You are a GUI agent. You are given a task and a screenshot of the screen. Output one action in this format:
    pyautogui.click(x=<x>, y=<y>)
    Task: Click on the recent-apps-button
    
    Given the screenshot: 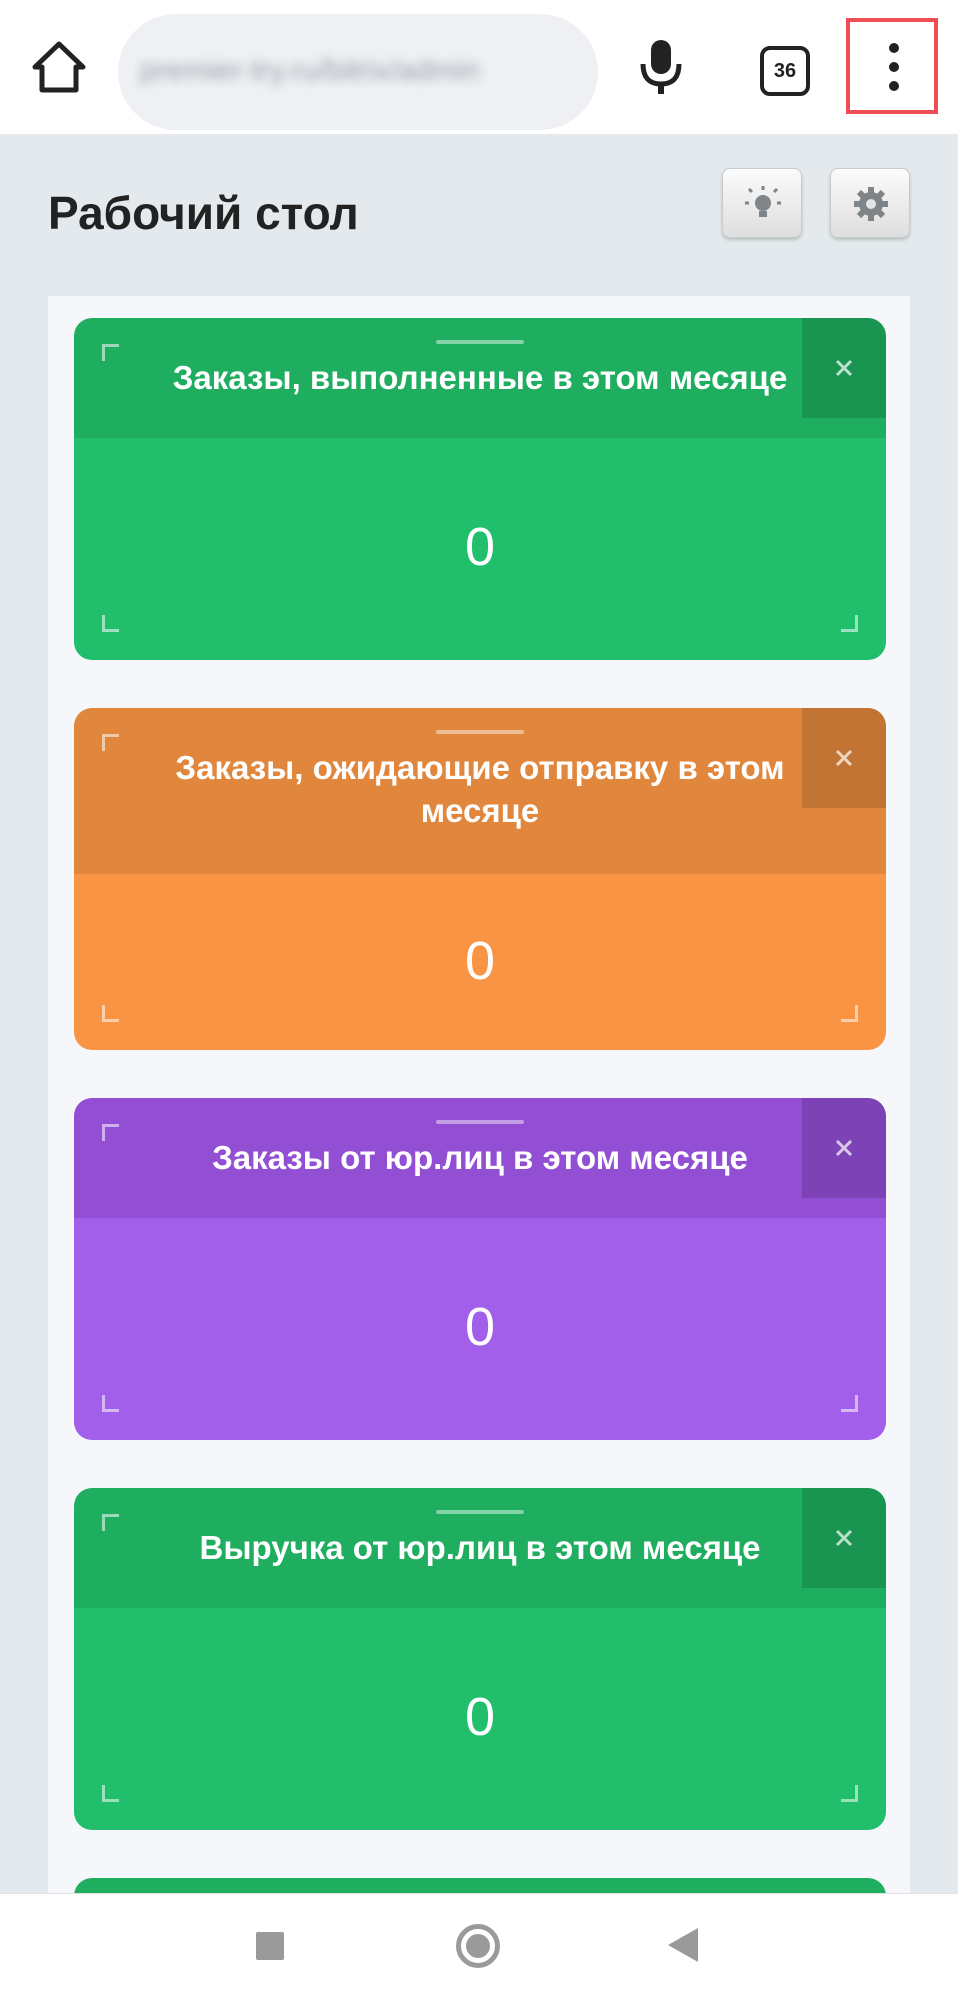 What is the action you would take?
    pyautogui.click(x=270, y=1946)
    